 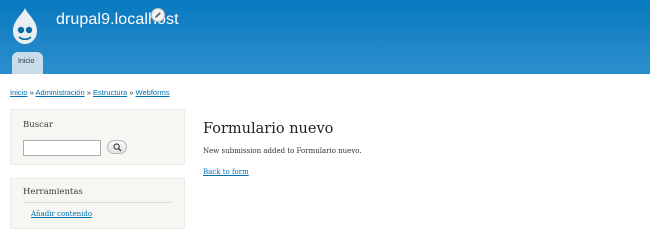 What do you see at coordinates (59, 92) in the screenshot?
I see `breadcrumb-administracion: Administración` at bounding box center [59, 92].